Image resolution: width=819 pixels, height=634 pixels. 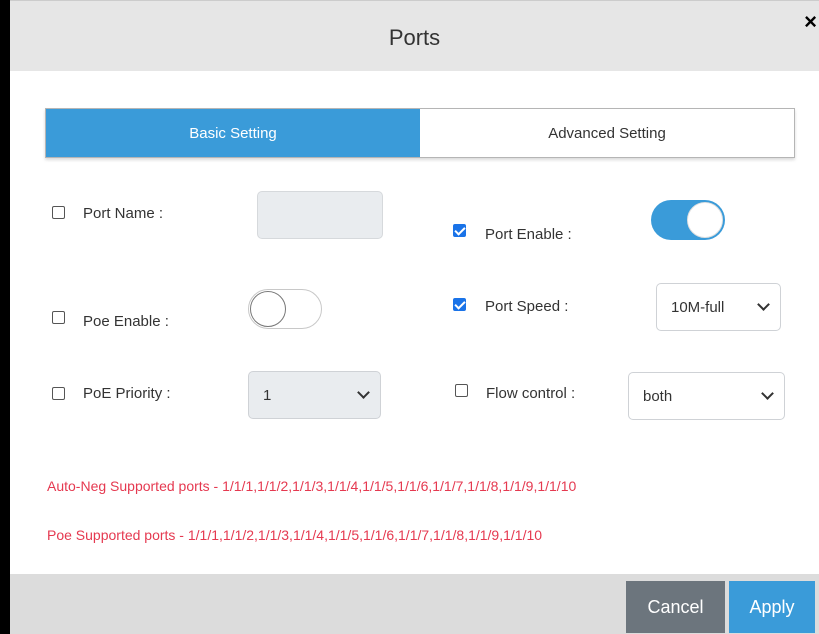 I want to click on poe-priority-label: PoE Priority :, so click(x=127, y=393).